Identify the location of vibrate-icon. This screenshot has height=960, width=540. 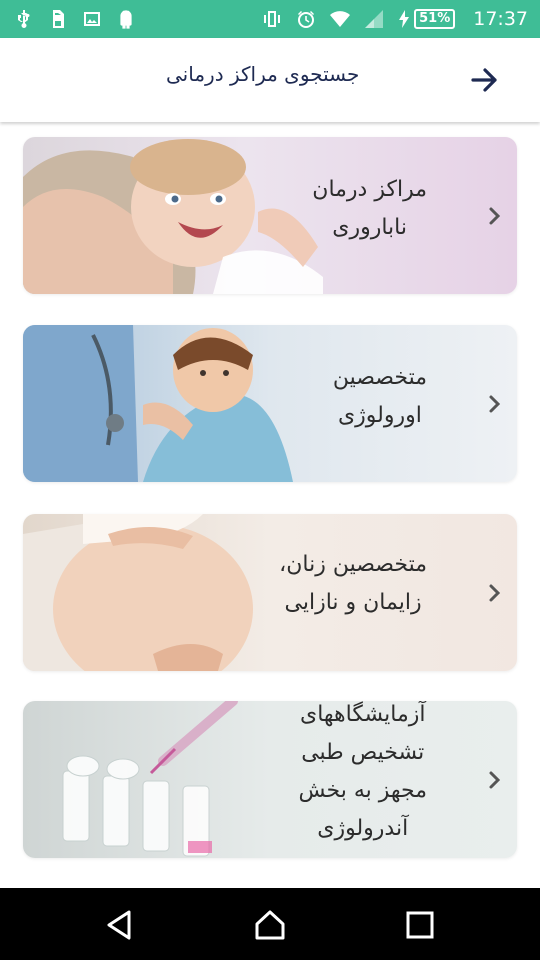
(272, 19).